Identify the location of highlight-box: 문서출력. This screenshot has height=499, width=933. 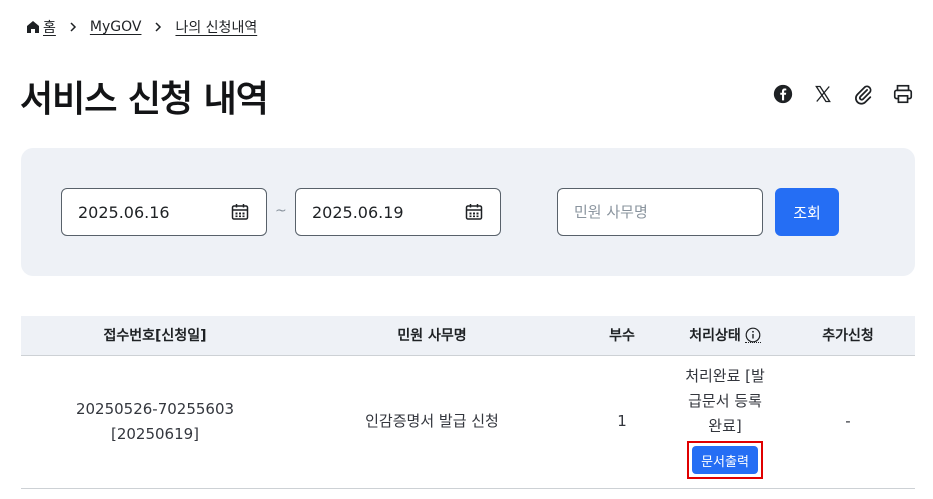
(725, 460).